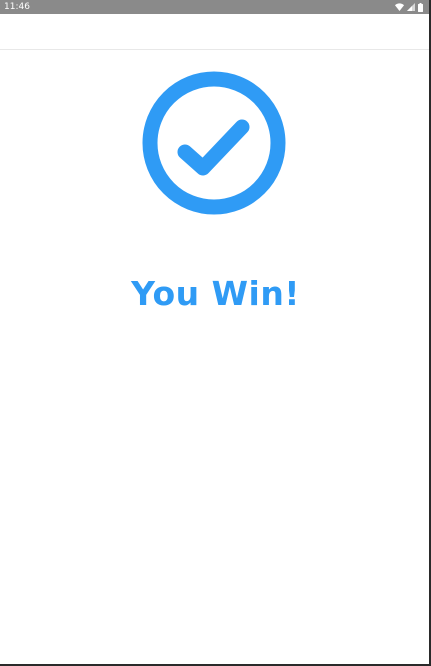 This screenshot has height=666, width=431. Describe the element at coordinates (215, 293) in the screenshot. I see `win-title: You Win!` at that location.